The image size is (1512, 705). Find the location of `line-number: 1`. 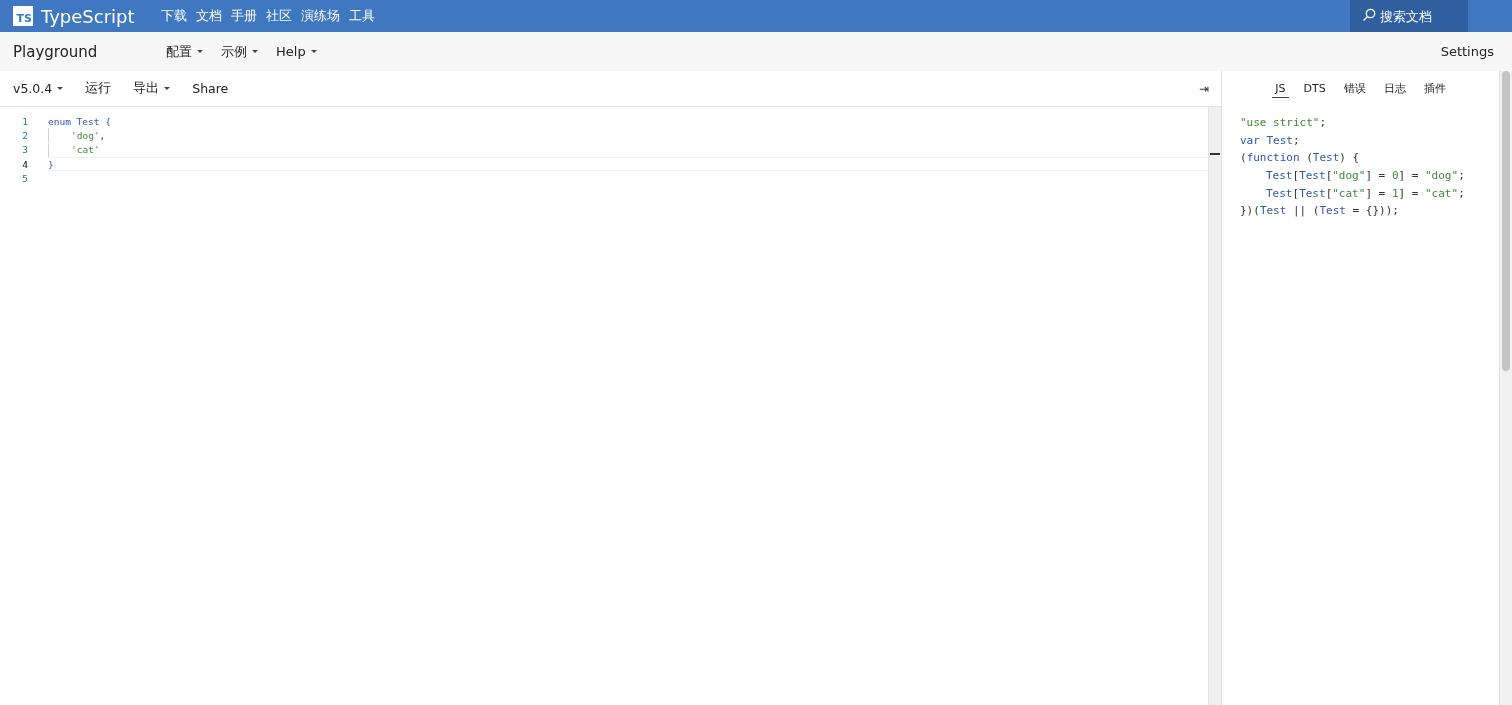

line-number: 1 is located at coordinates (24, 121).